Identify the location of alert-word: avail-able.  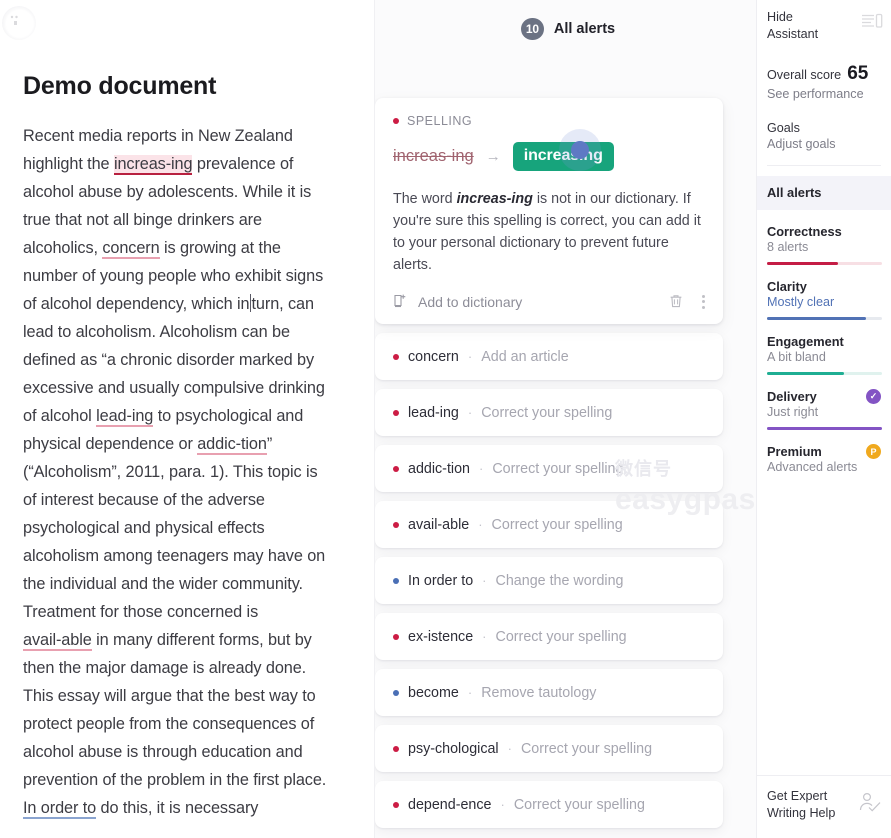
(439, 524).